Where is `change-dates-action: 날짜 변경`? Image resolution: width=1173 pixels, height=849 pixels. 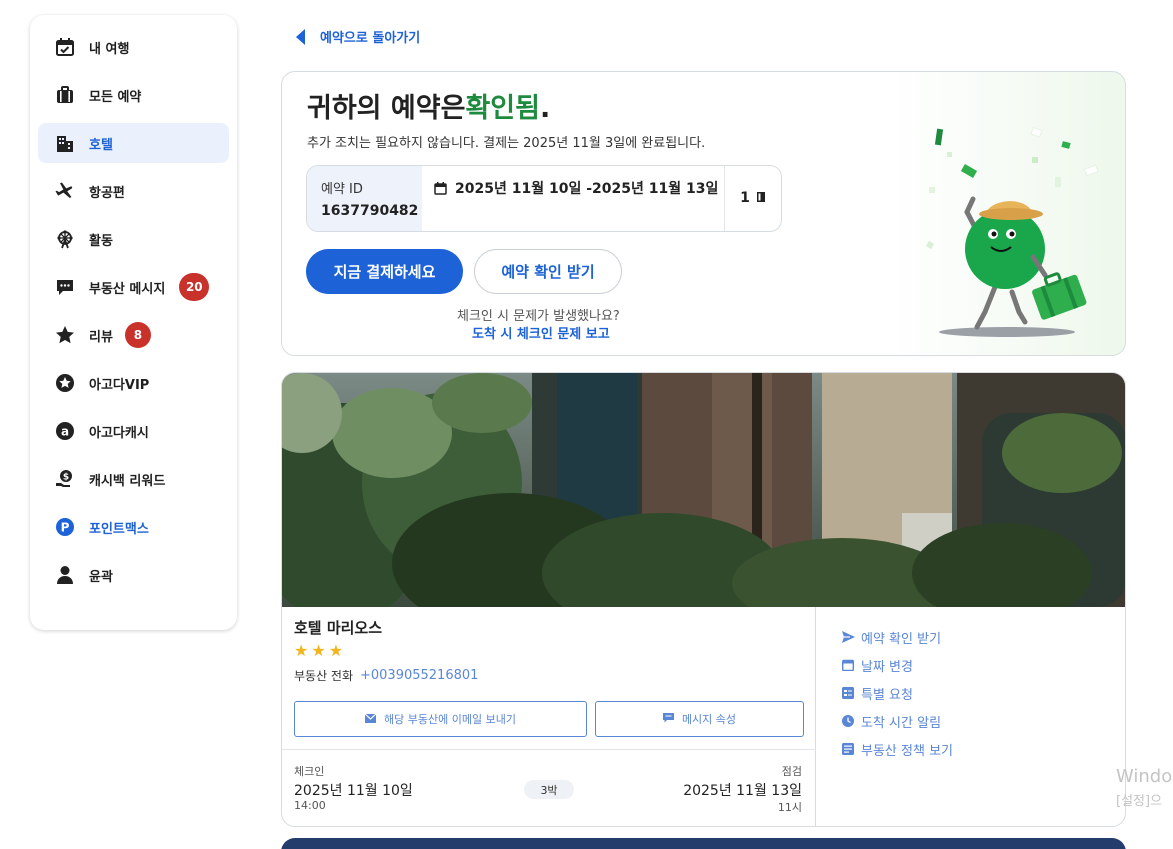 change-dates-action: 날짜 변경 is located at coordinates (897, 665).